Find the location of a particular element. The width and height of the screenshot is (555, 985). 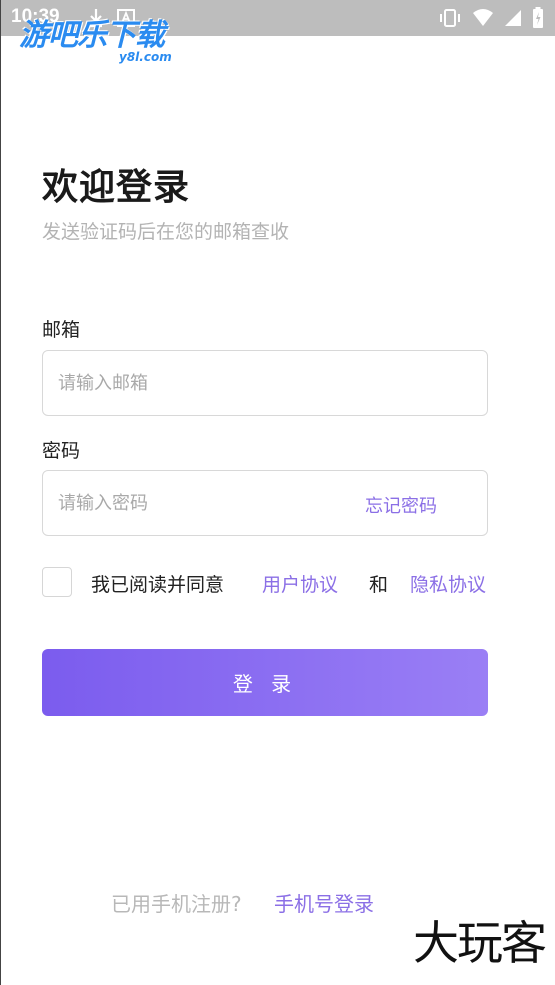

footer-row: 已用手机注册? 手机号登录 is located at coordinates (242, 902).